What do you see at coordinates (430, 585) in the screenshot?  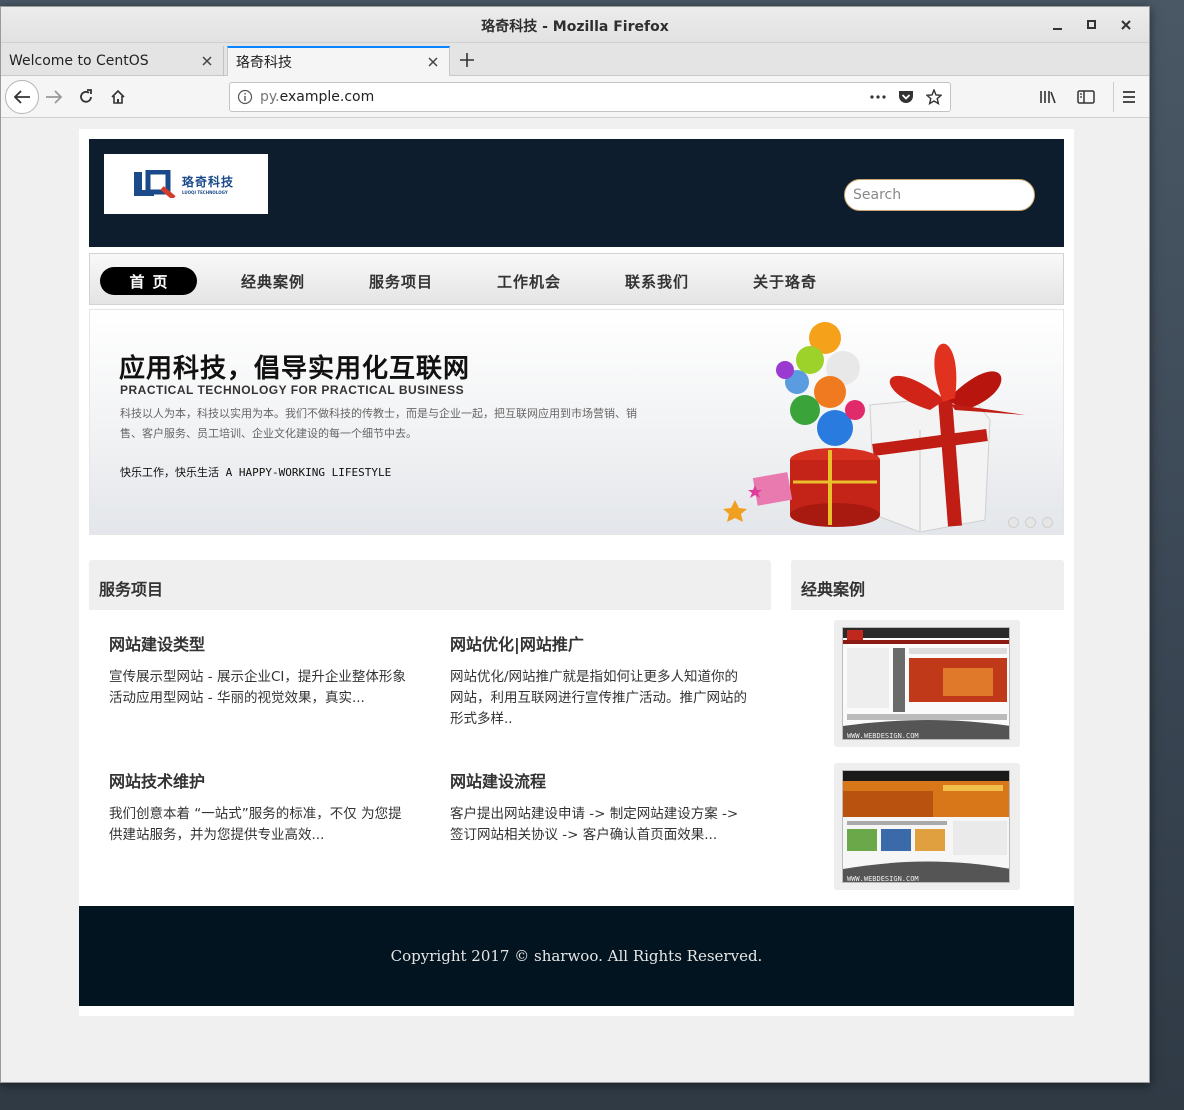 I see `services-heading: 服务项目` at bounding box center [430, 585].